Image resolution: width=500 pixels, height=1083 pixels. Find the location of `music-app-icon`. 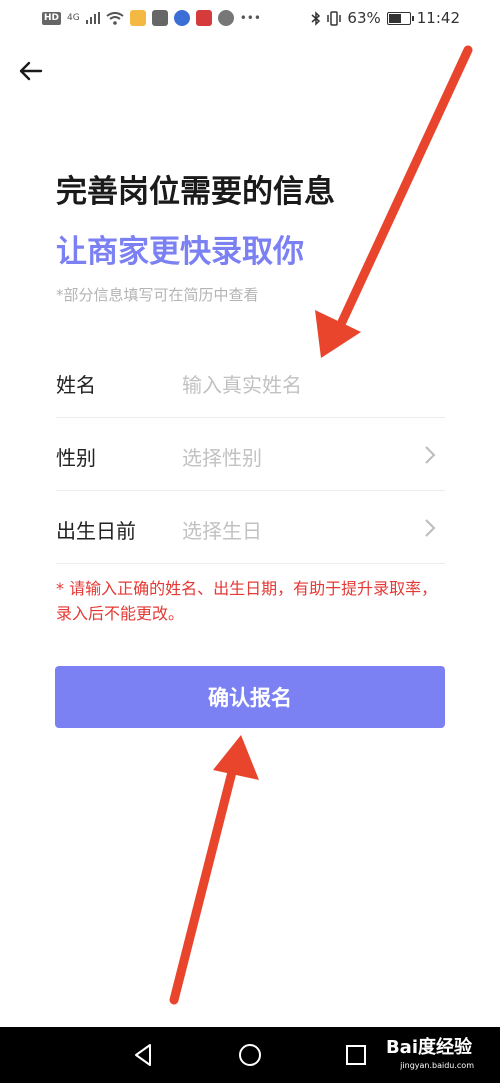

music-app-icon is located at coordinates (181, 18).